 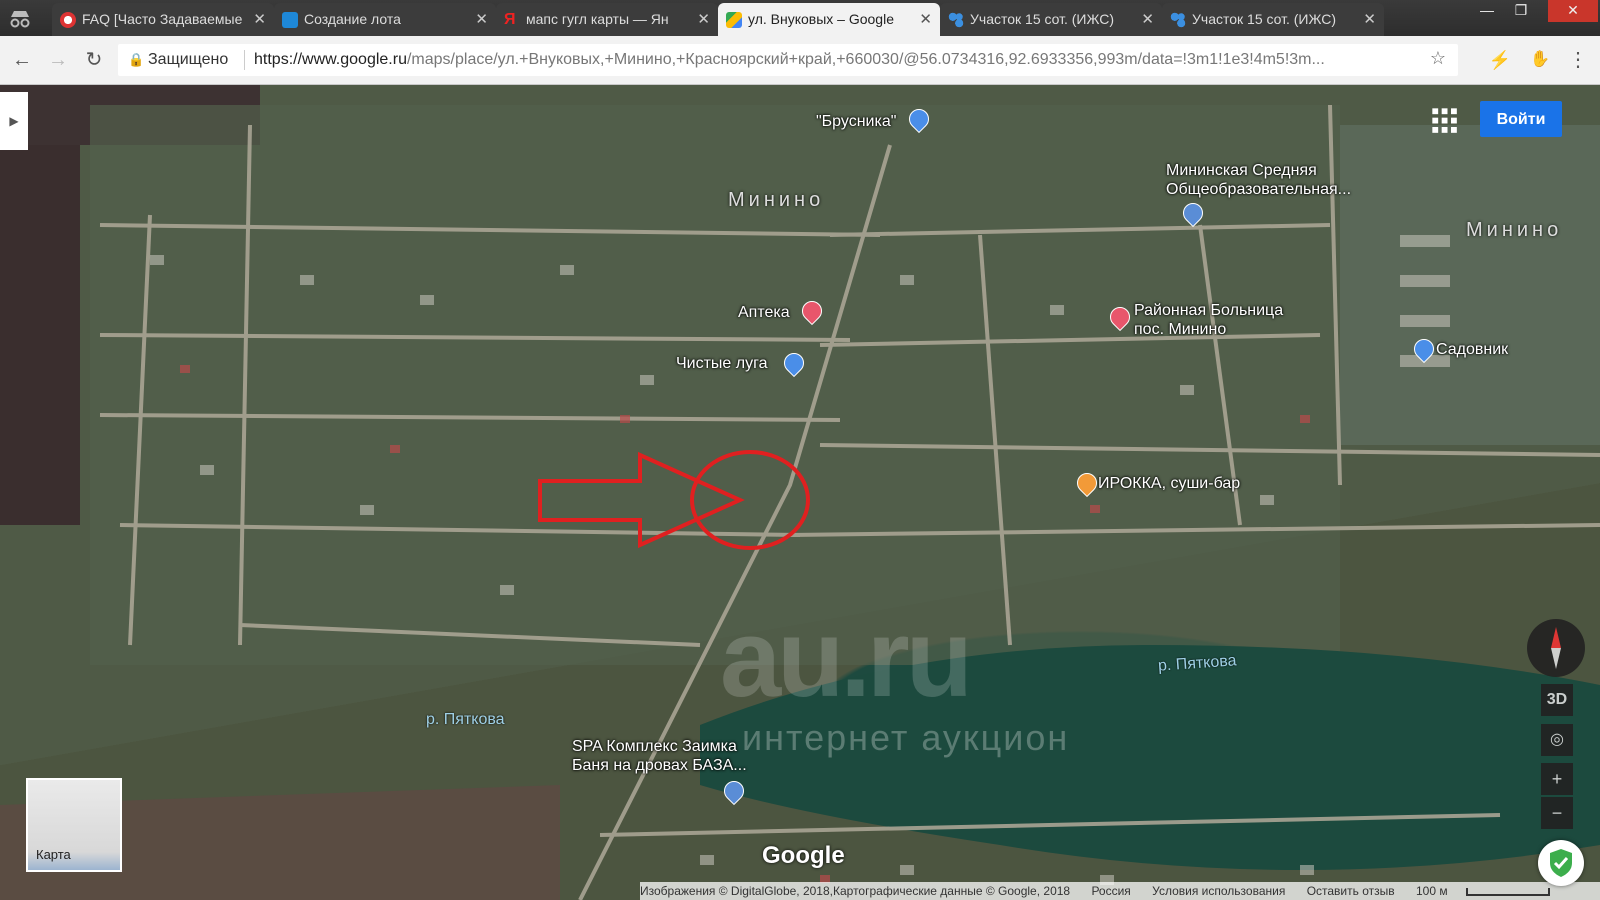 I want to click on place-label-chistye-luga: Чистые луга, so click(x=722, y=364).